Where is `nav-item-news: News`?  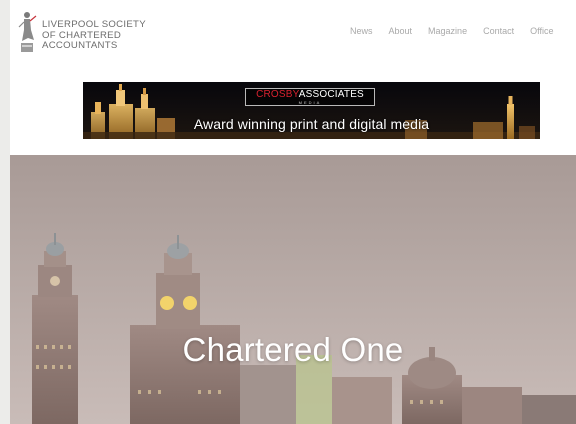 nav-item-news: News is located at coordinates (361, 31).